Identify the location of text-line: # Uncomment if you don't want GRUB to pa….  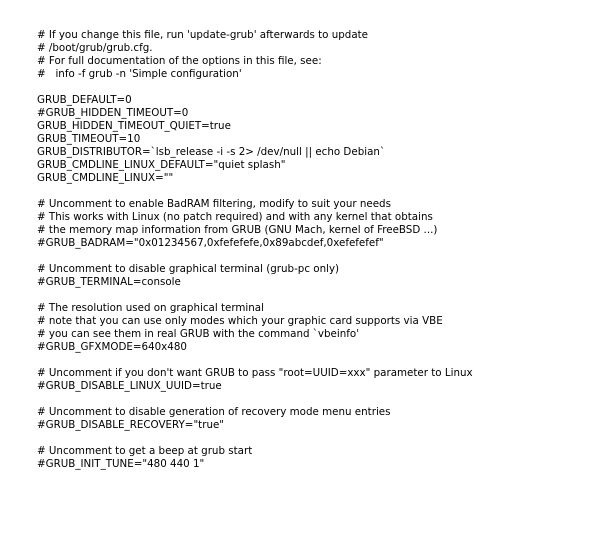
(255, 373).